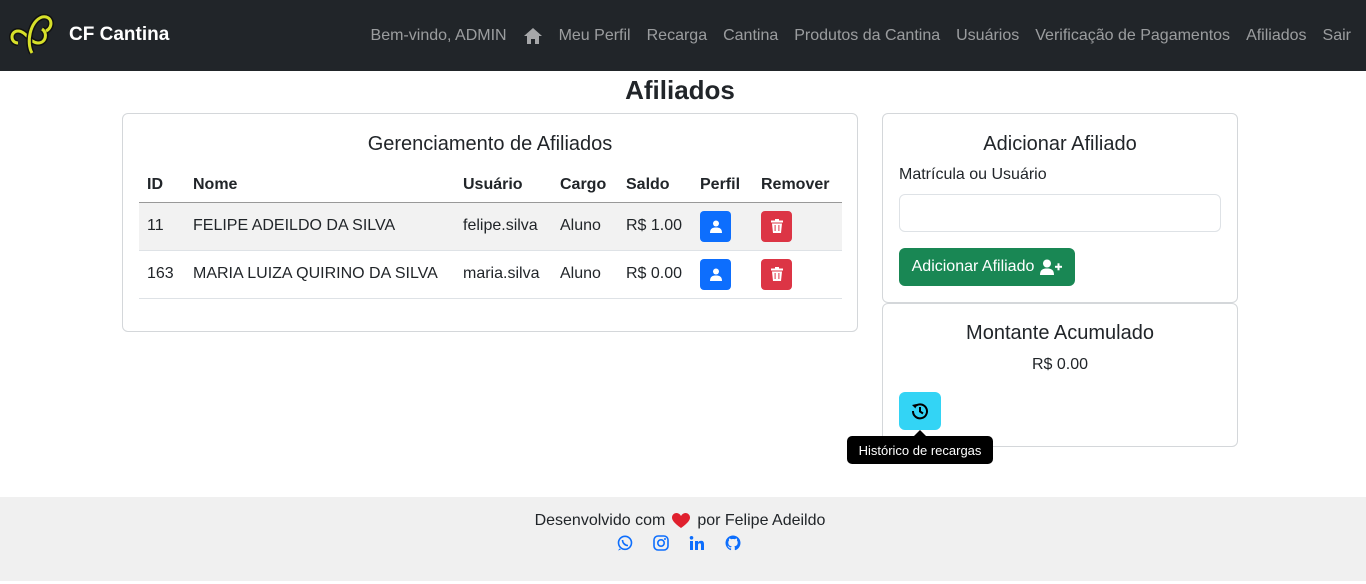 The height and width of the screenshot is (584, 1366). Describe the element at coordinates (973, 266) in the screenshot. I see `add-affiliate-label: Adicionar Afiliado` at that location.